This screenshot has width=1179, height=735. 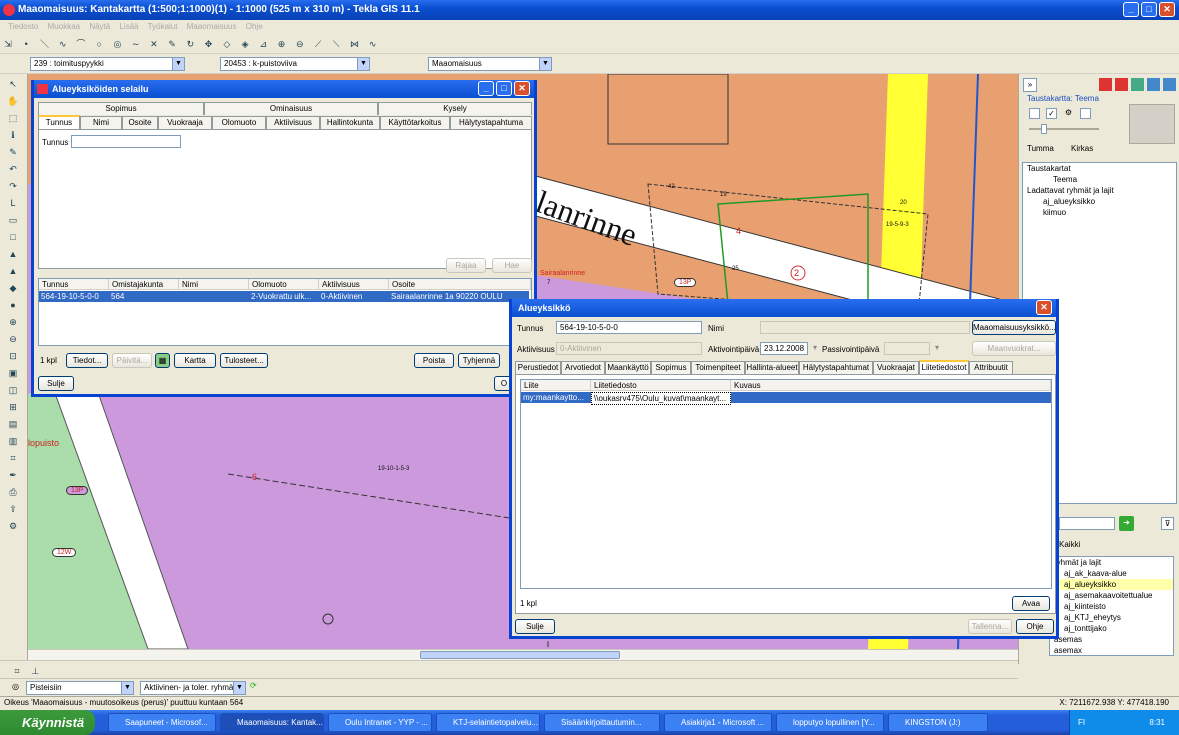 I want to click on application-combo: Maaomaisuus ▼, so click(x=490, y=64).